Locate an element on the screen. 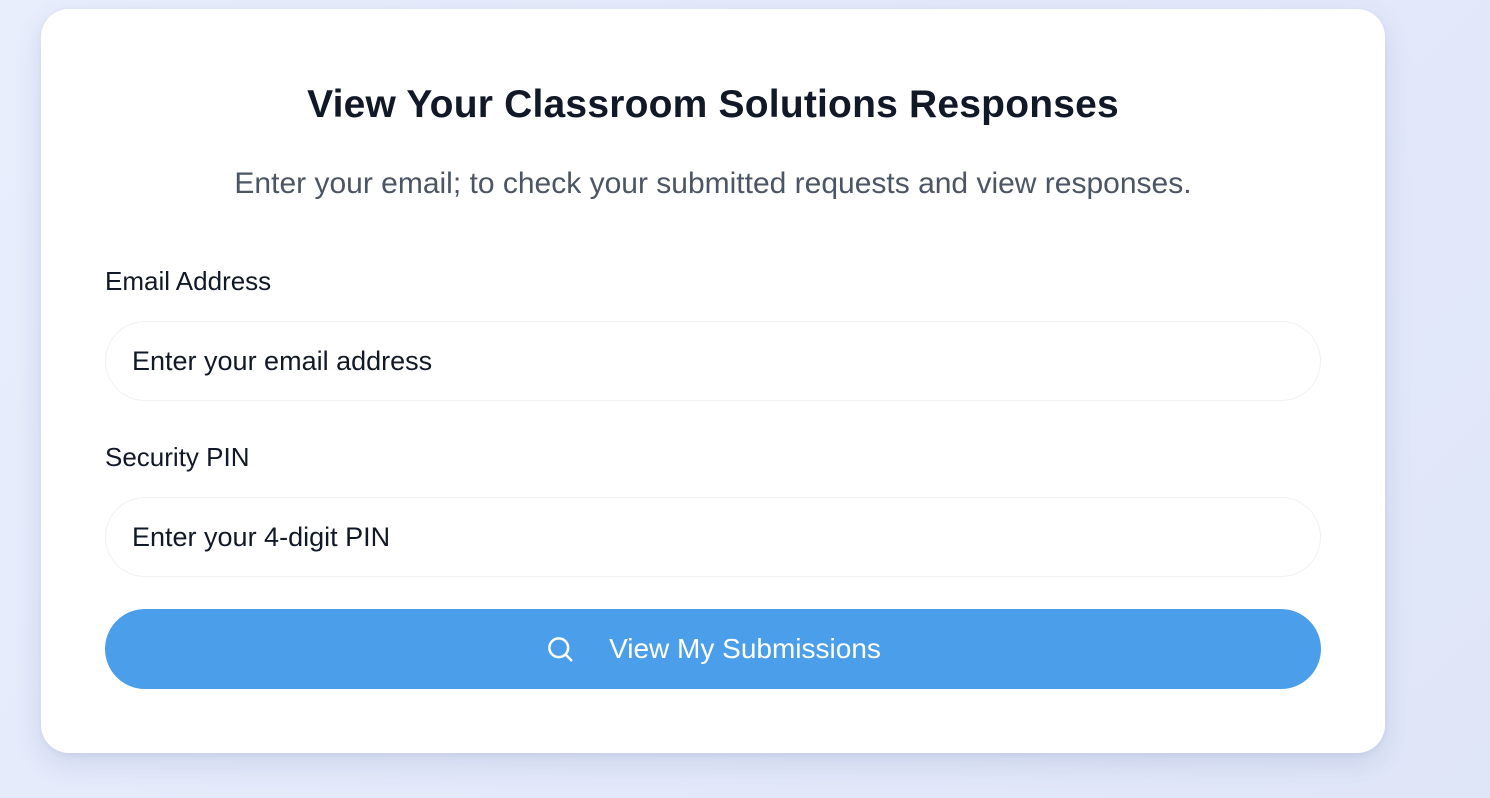 Image resolution: width=1490 pixels, height=798 pixels. view-submissions-label: View My Submissions is located at coordinates (745, 648).